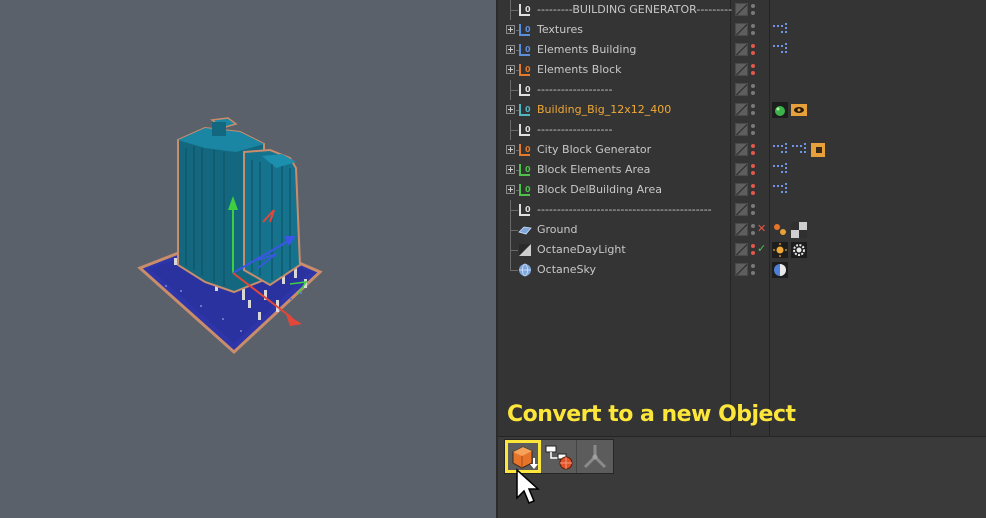  I want to click on object-row: 0 City Block Generator, so click(742, 150).